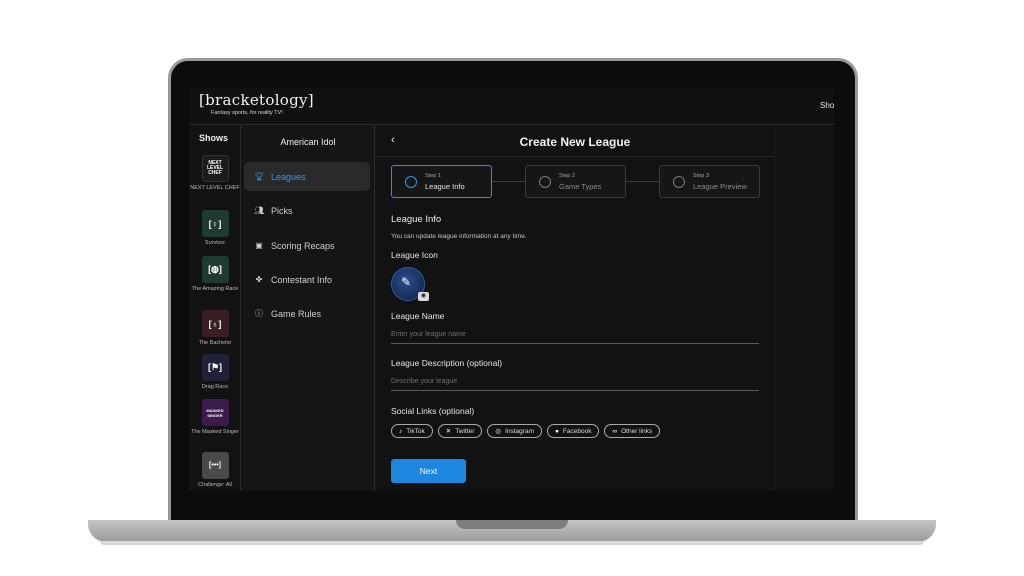 The width and height of the screenshot is (1024, 576). I want to click on step-league-info: Step 1 League Info, so click(441, 181).